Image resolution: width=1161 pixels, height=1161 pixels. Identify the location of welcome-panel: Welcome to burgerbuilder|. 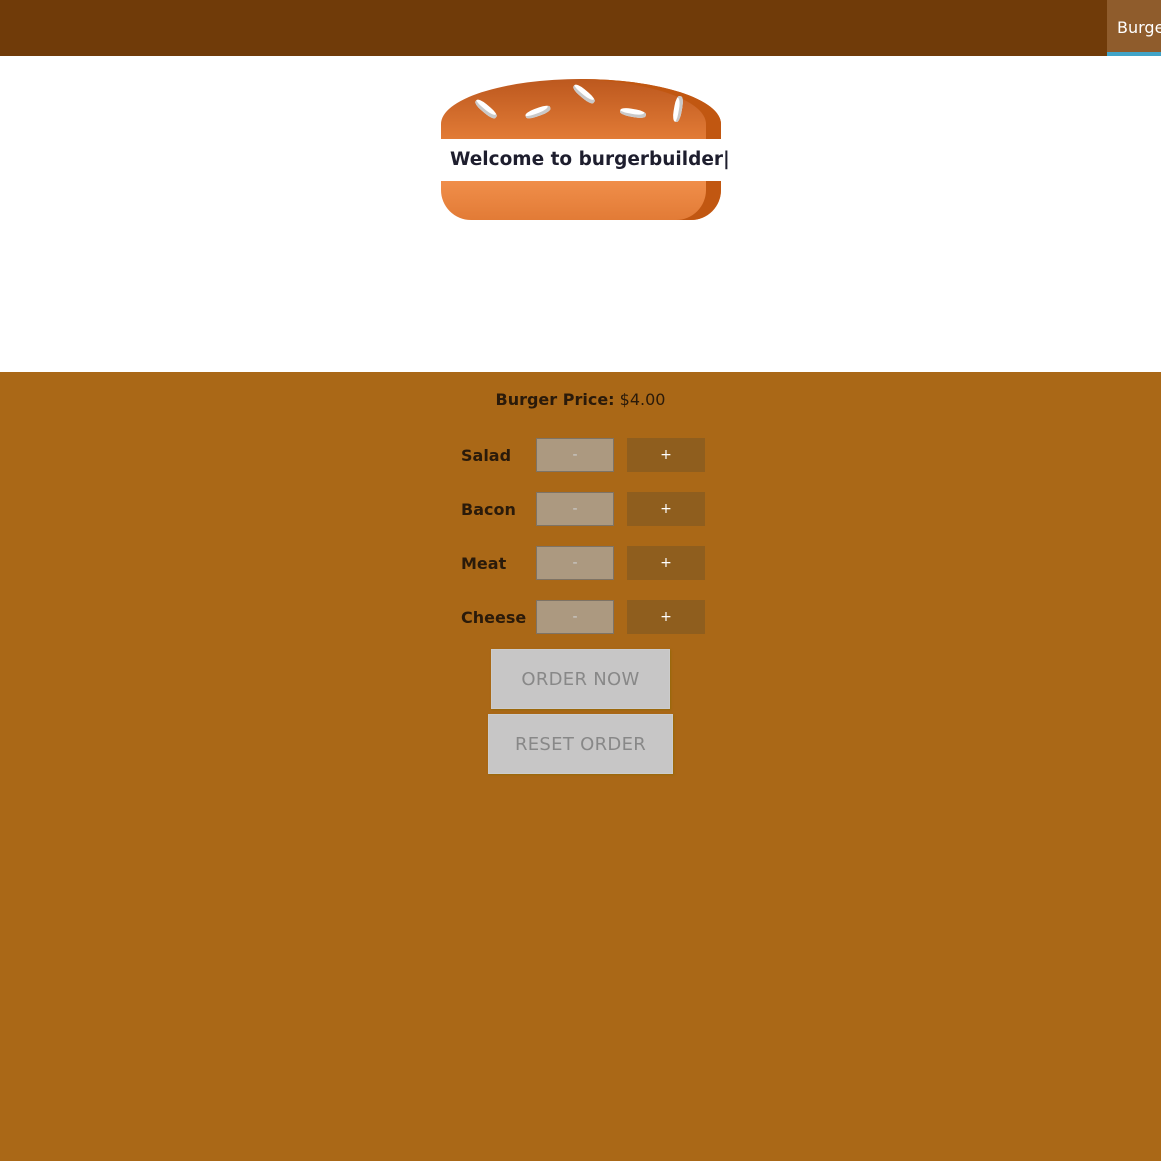
(585, 160).